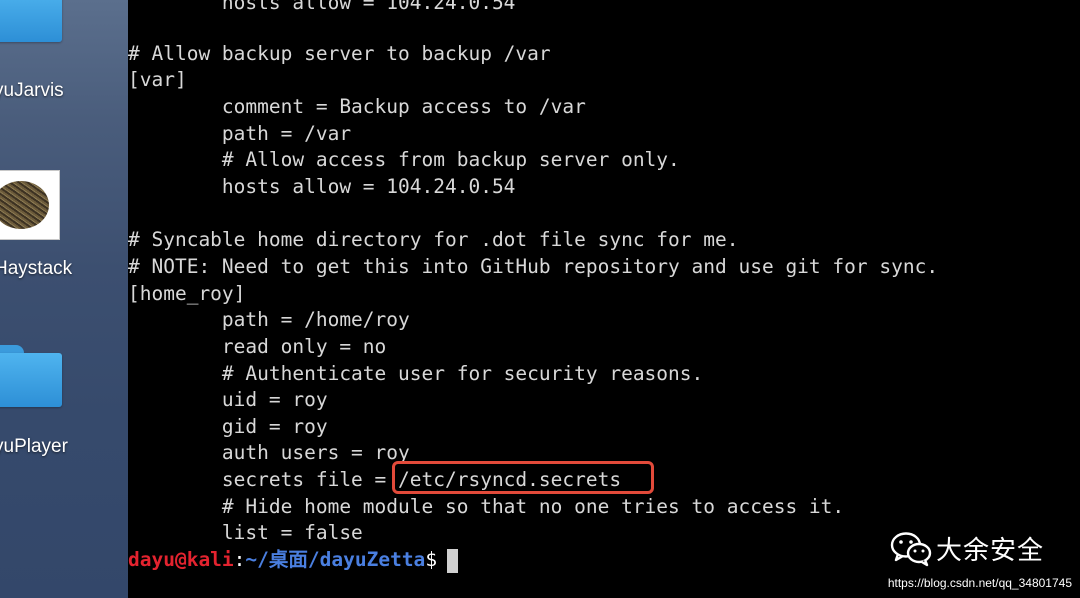 The image size is (1080, 598). Describe the element at coordinates (431, 559) in the screenshot. I see `prompt-dollar: $` at that location.